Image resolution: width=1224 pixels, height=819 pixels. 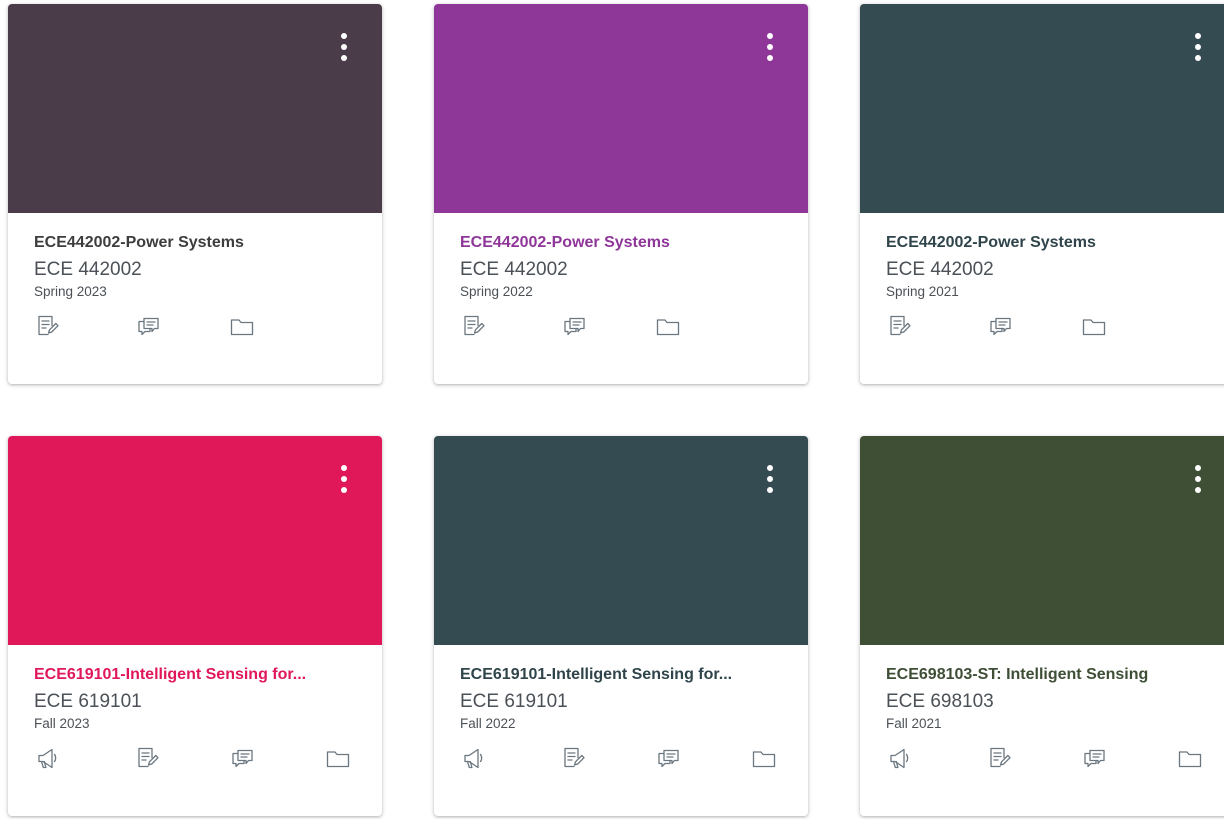 I want to click on course-term: Fall 2023, so click(x=62, y=723).